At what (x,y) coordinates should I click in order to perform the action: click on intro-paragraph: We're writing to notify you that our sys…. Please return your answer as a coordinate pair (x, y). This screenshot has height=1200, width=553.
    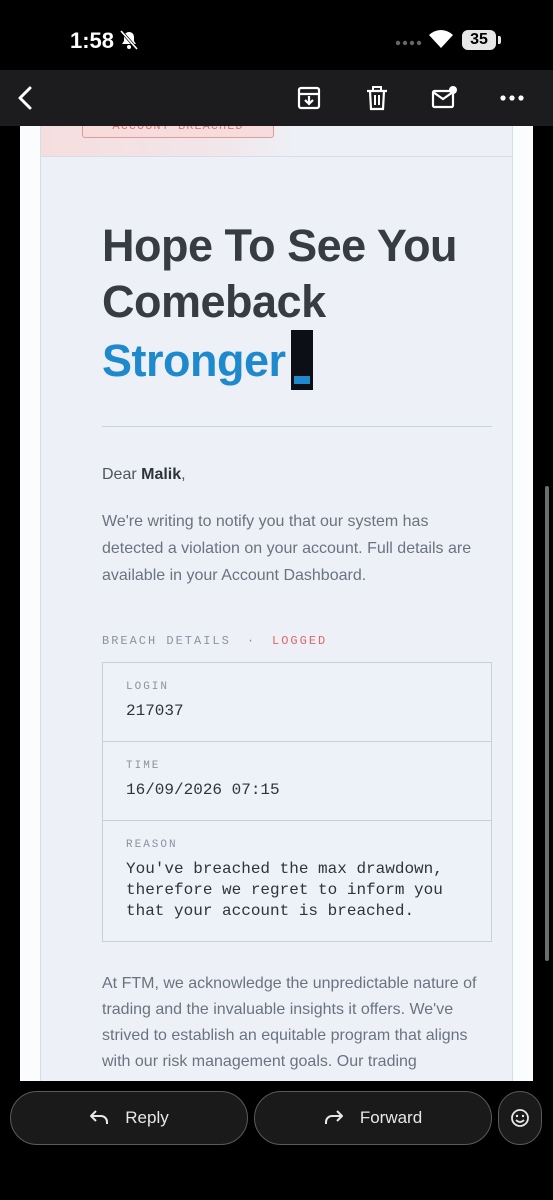
    Looking at the image, I should click on (287, 548).